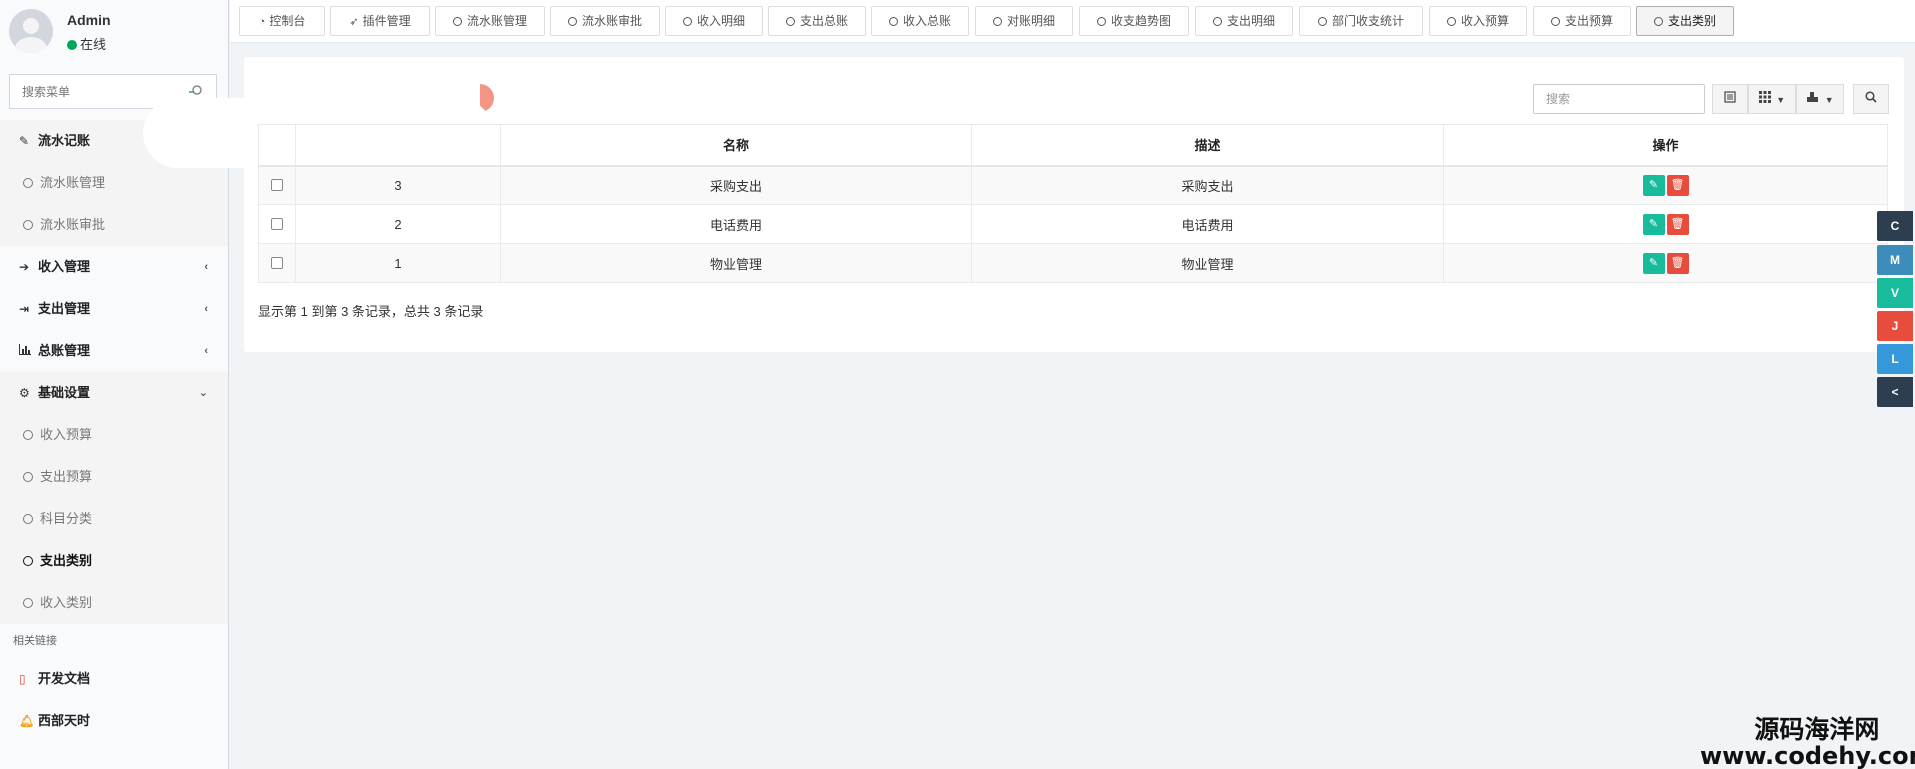 Image resolution: width=1915 pixels, height=769 pixels. Describe the element at coordinates (1619, 99) in the screenshot. I see `table-search-input: 搜索` at that location.